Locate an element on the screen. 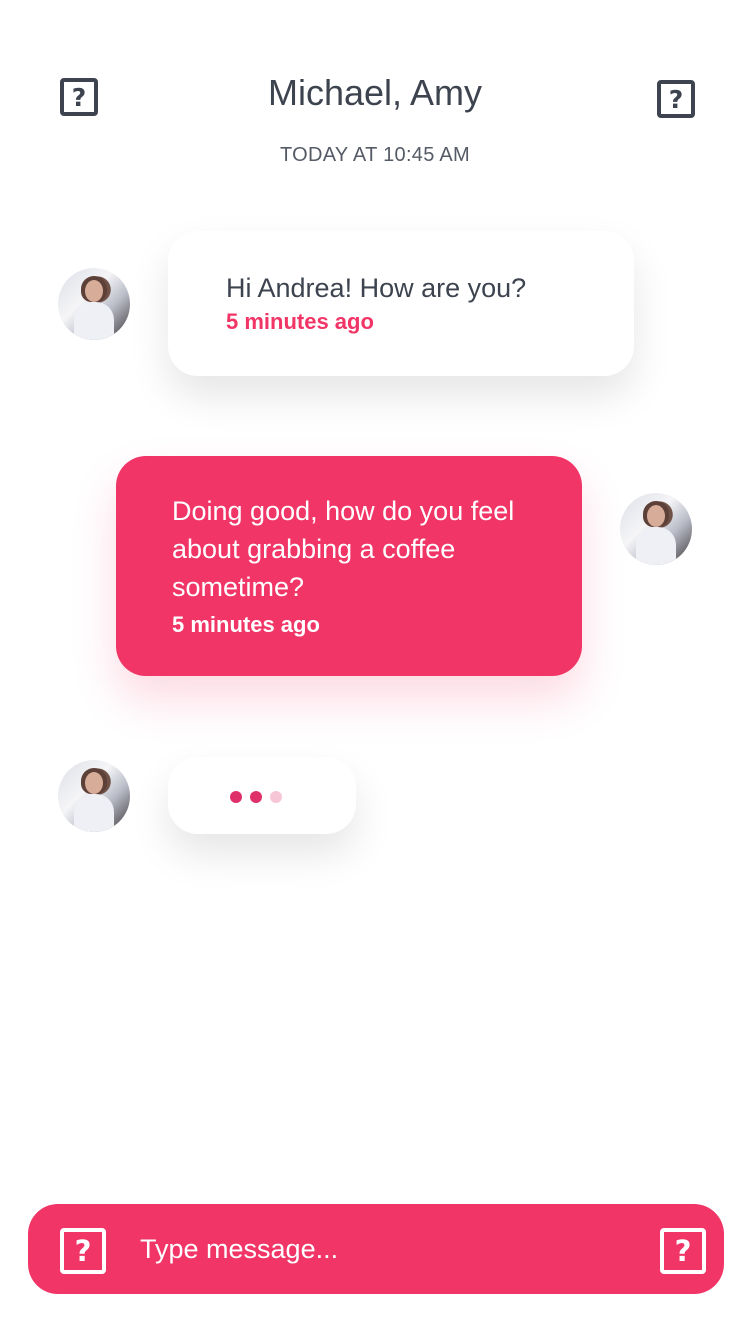  typing-dots is located at coordinates (256, 797).